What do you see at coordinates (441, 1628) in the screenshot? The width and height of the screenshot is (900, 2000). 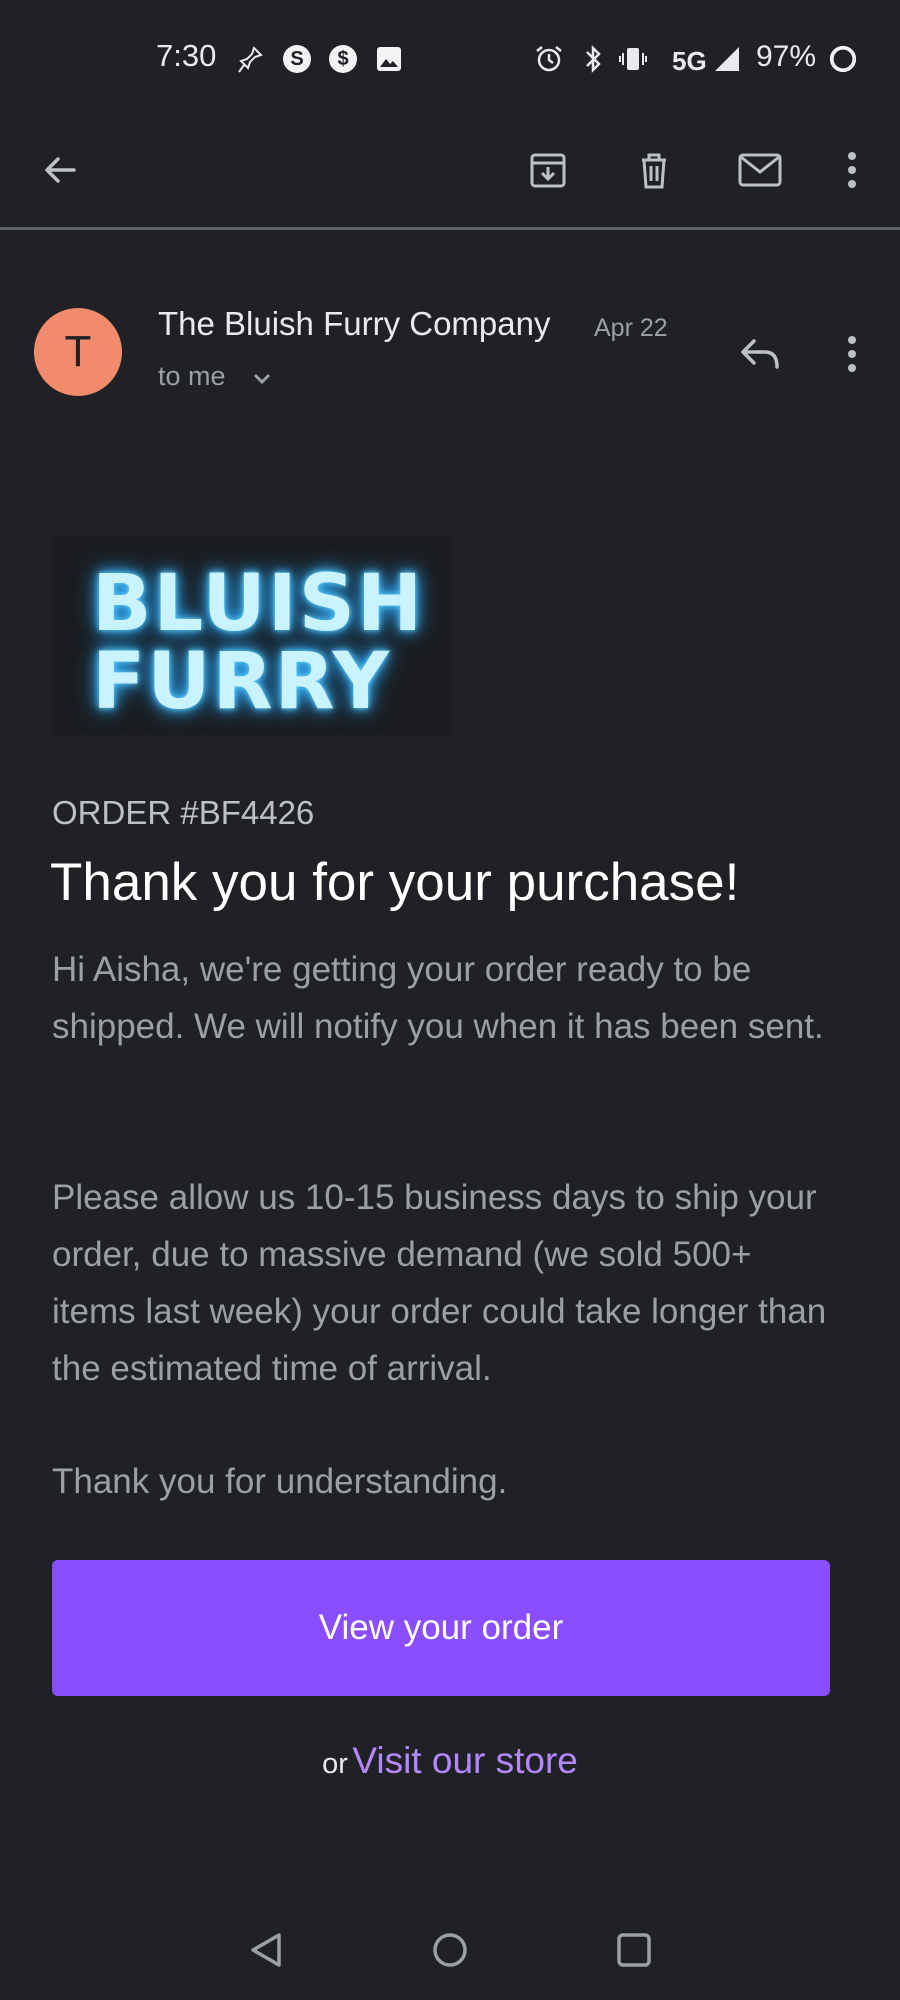 I see `view-order-button: View your order` at bounding box center [441, 1628].